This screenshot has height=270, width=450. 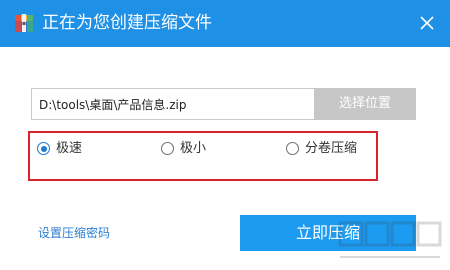 I want to click on radio-fast-label: 极速, so click(x=69, y=148).